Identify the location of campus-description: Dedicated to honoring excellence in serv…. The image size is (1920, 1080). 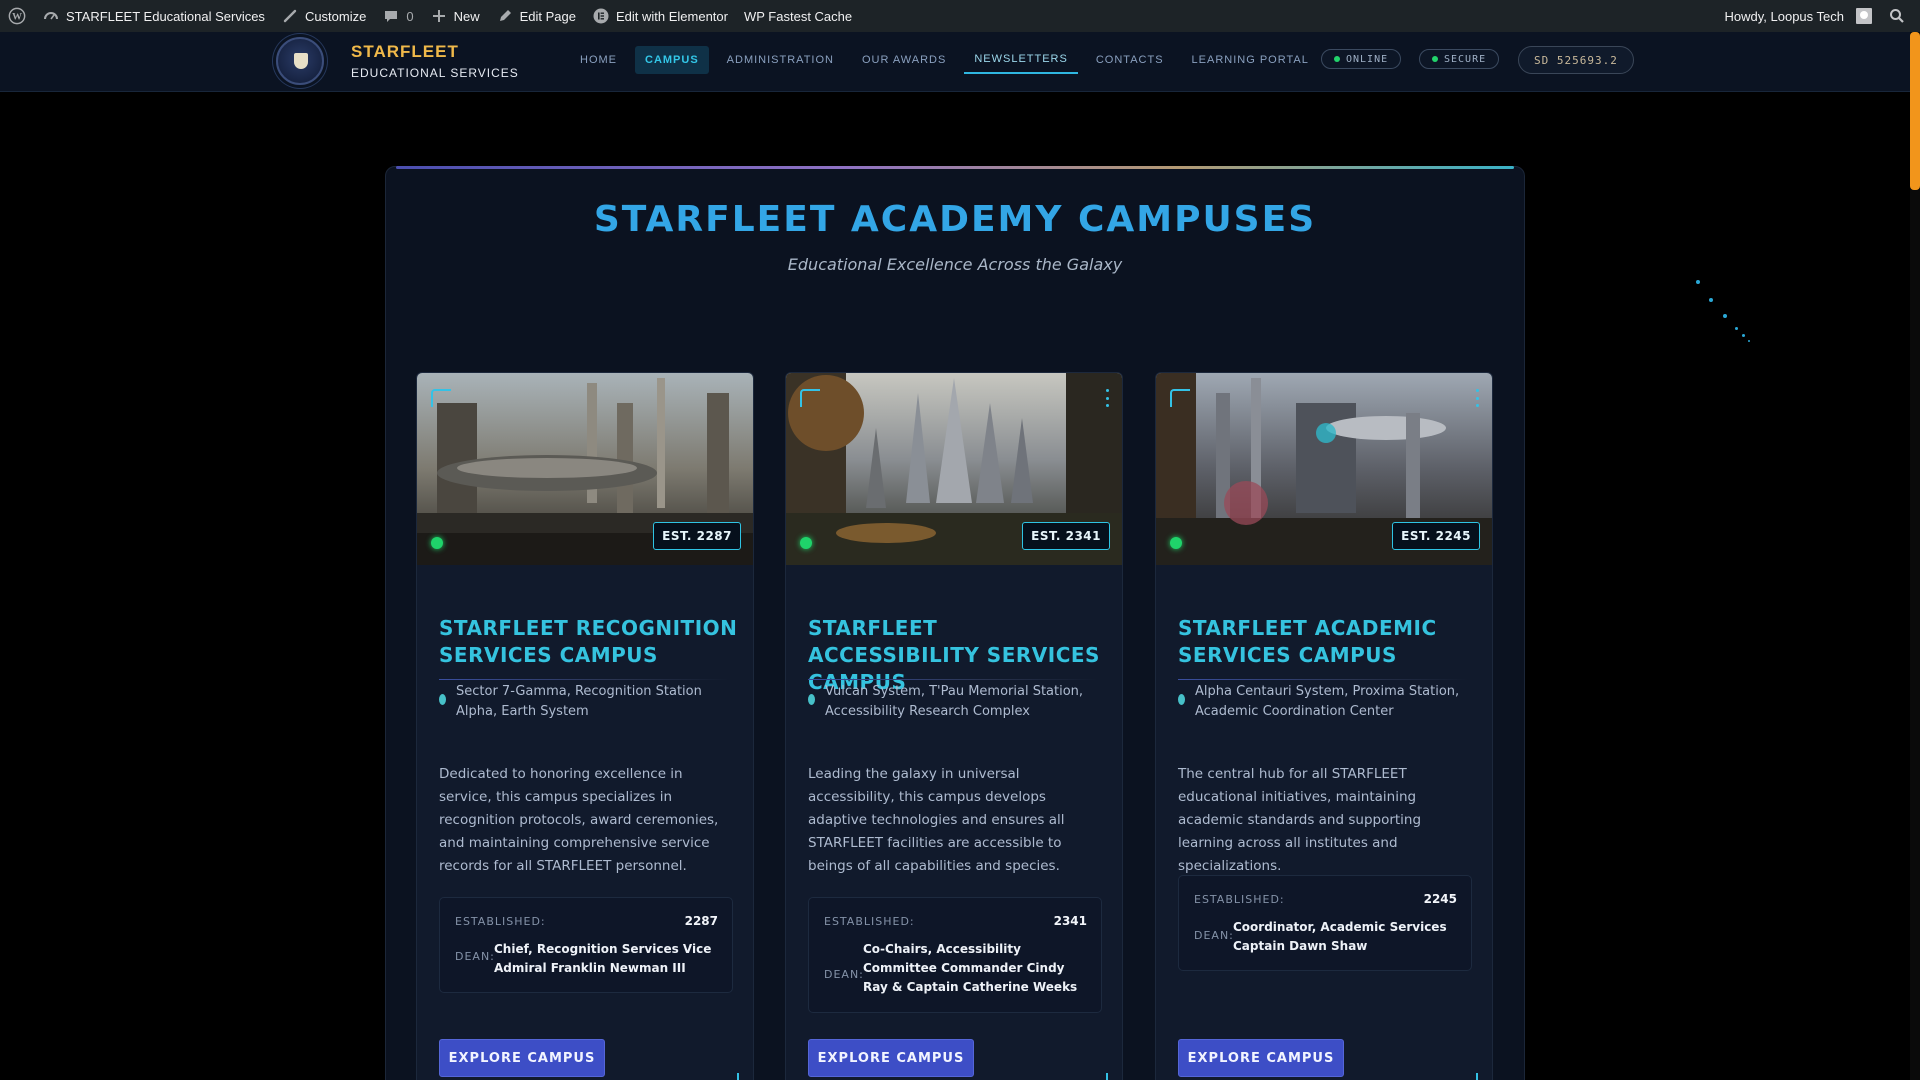
(579, 820).